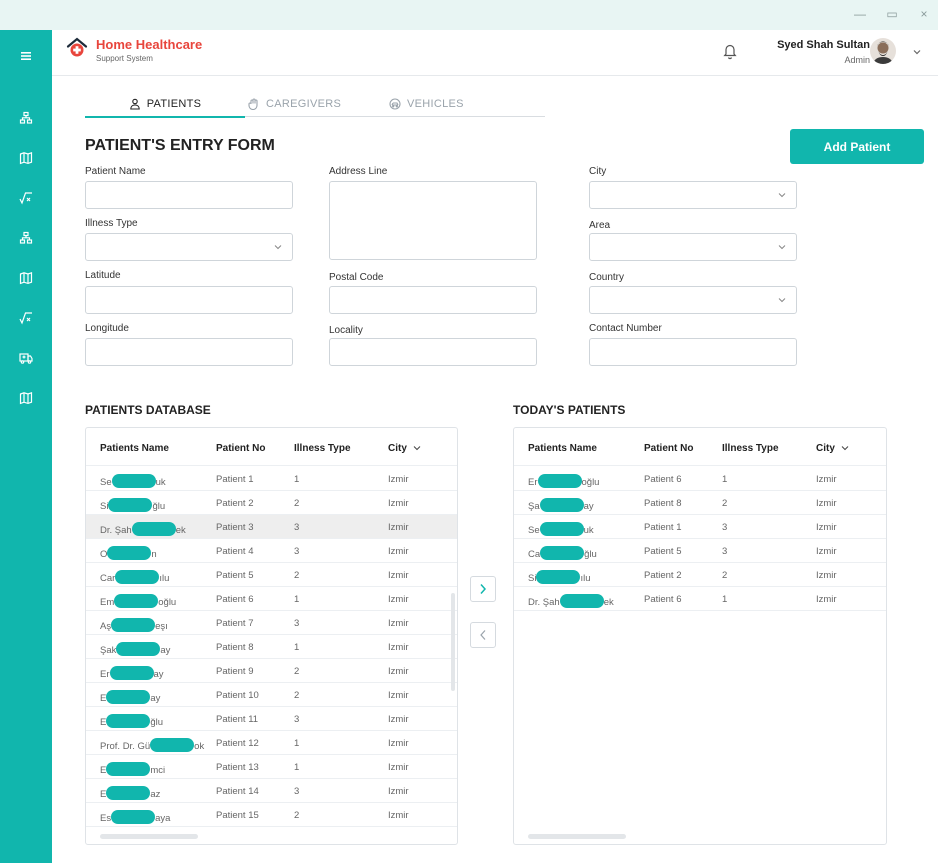 The width and height of the screenshot is (938, 863). What do you see at coordinates (590, 554) in the screenshot?
I see `patient-name-end: ğlu` at bounding box center [590, 554].